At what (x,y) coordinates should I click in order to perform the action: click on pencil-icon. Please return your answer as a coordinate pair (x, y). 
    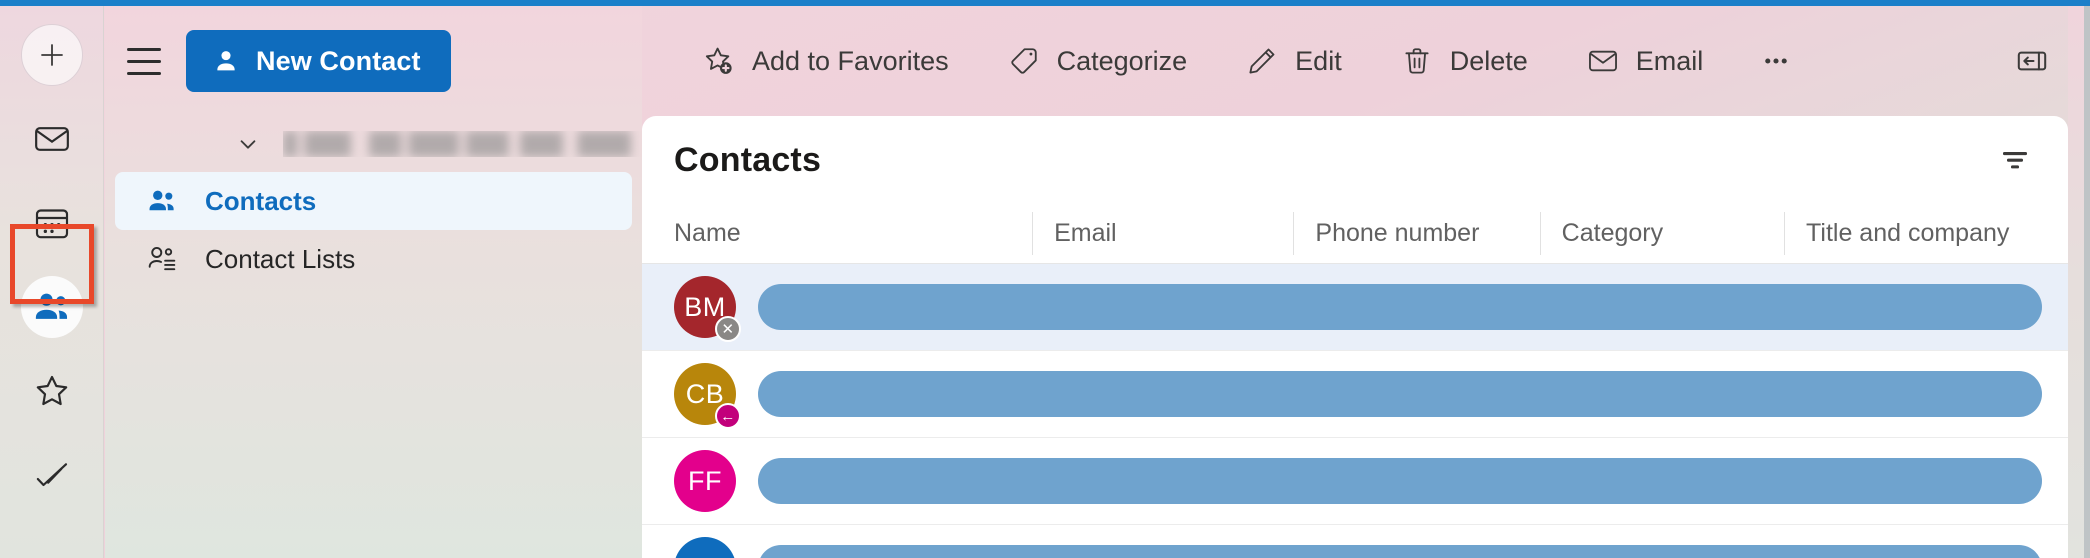
    Looking at the image, I should click on (1262, 61).